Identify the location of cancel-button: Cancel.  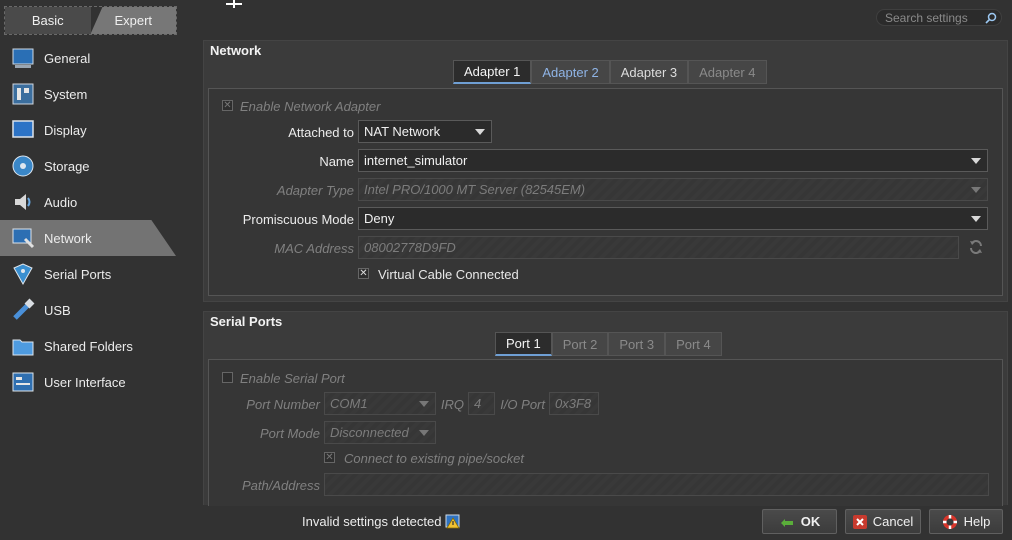
(883, 521).